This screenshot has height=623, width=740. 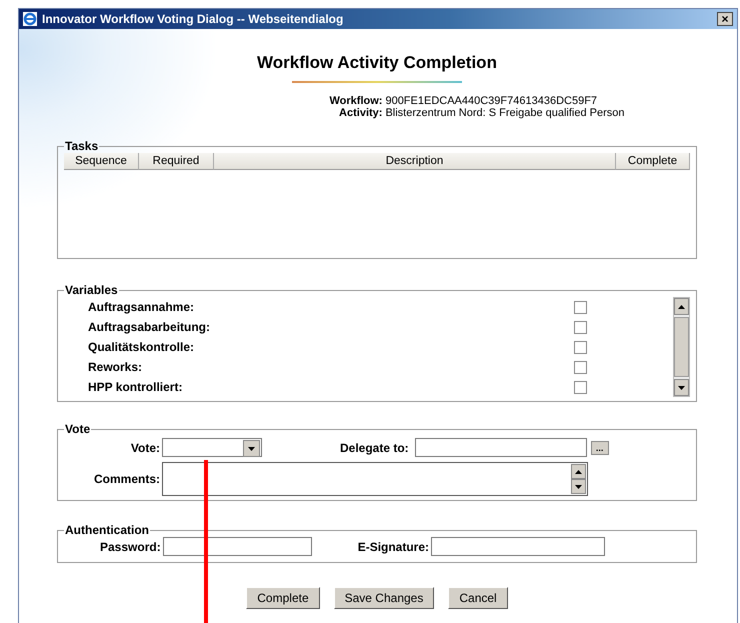 What do you see at coordinates (237, 546) in the screenshot?
I see `password-field` at bounding box center [237, 546].